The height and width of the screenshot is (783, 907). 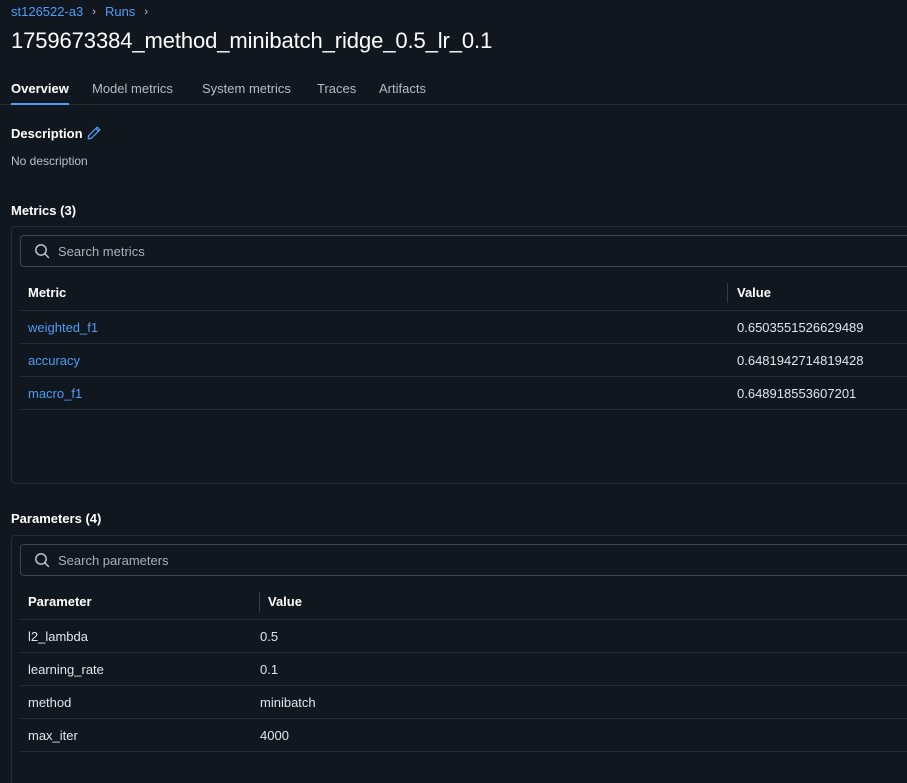 What do you see at coordinates (47, 133) in the screenshot?
I see `description-heading: Description` at bounding box center [47, 133].